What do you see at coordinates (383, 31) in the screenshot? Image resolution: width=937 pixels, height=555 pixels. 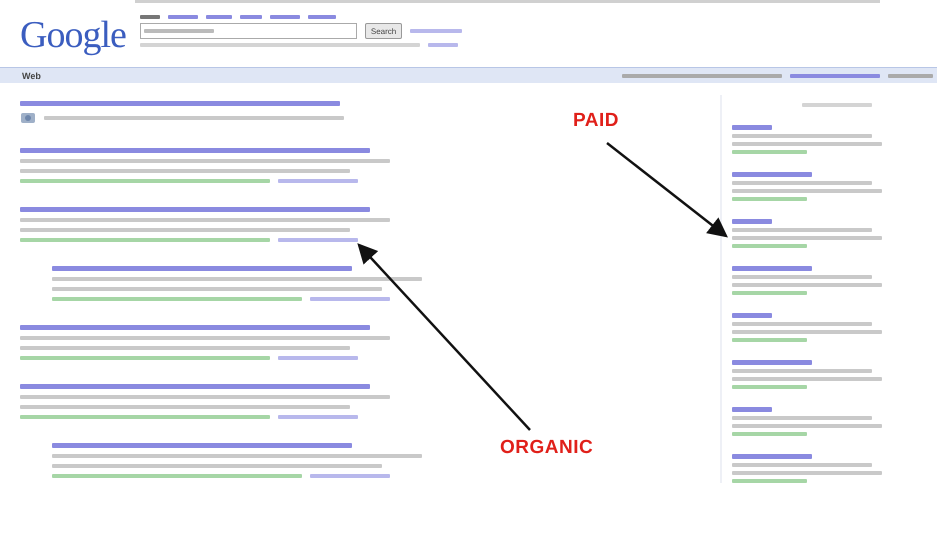 I see `search-button: Search` at bounding box center [383, 31].